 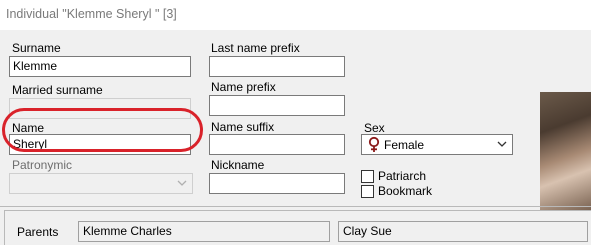 I want to click on married-surname-label: Married surname, so click(x=57, y=90).